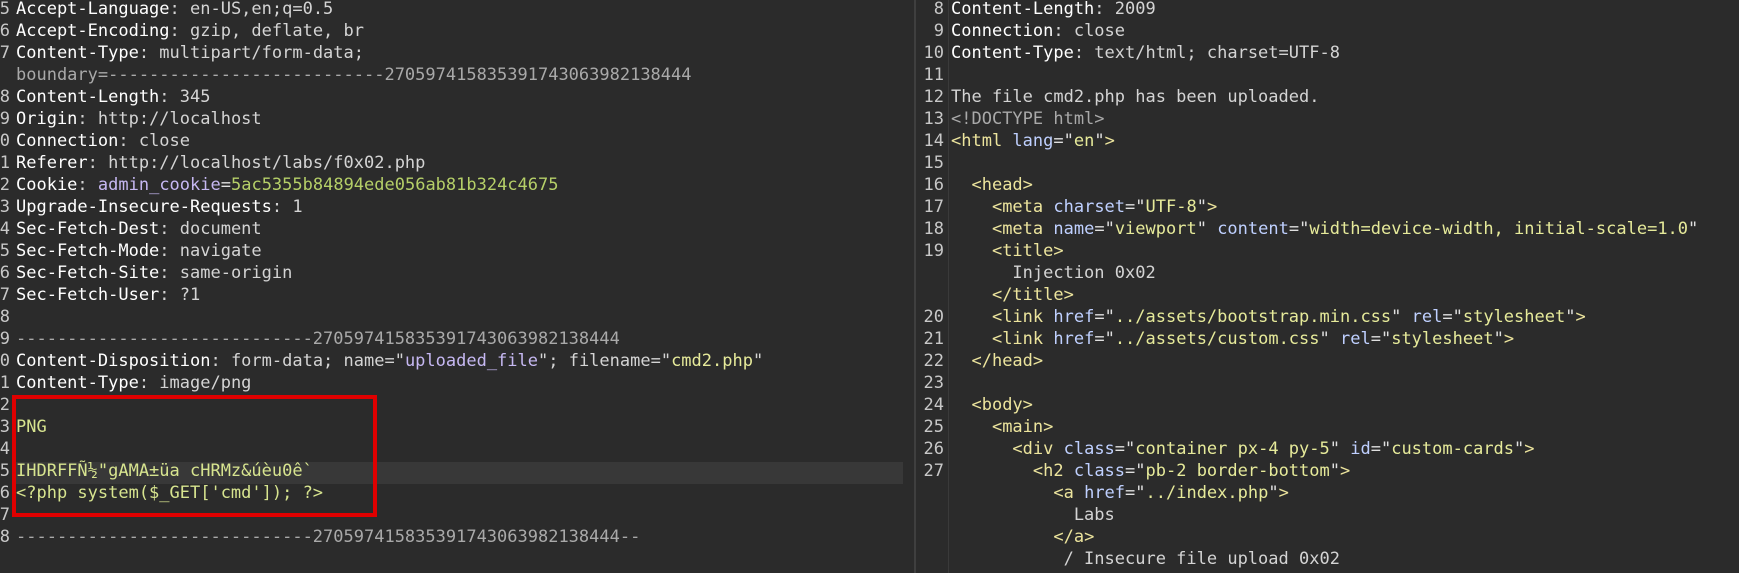 Image resolution: width=1739 pixels, height=573 pixels. I want to click on header-value: : text/html; charset=UTF-8, so click(1206, 53).